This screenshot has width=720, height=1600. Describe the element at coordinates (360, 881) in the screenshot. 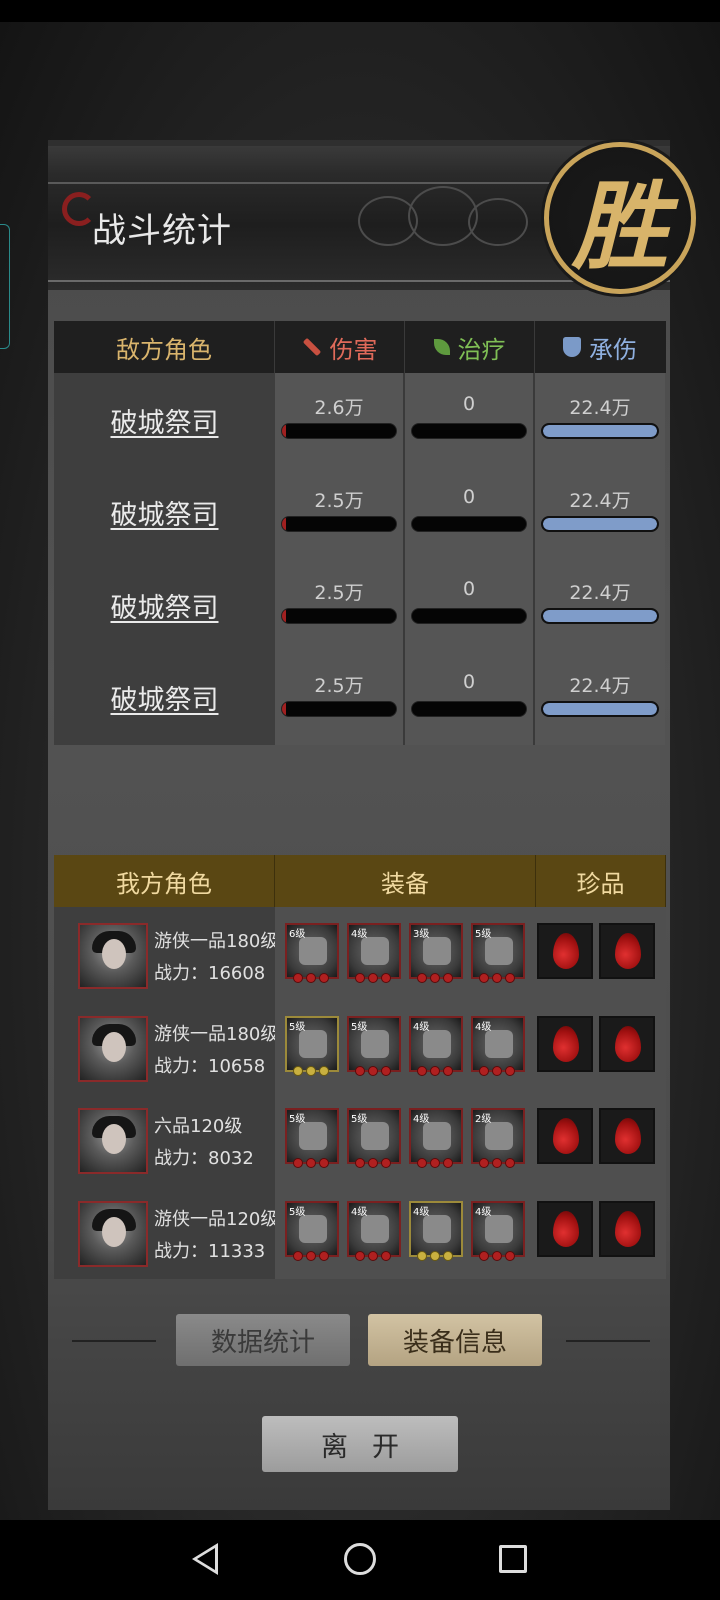

I see `ally-table-header: 我方角色 装备 珍品` at that location.